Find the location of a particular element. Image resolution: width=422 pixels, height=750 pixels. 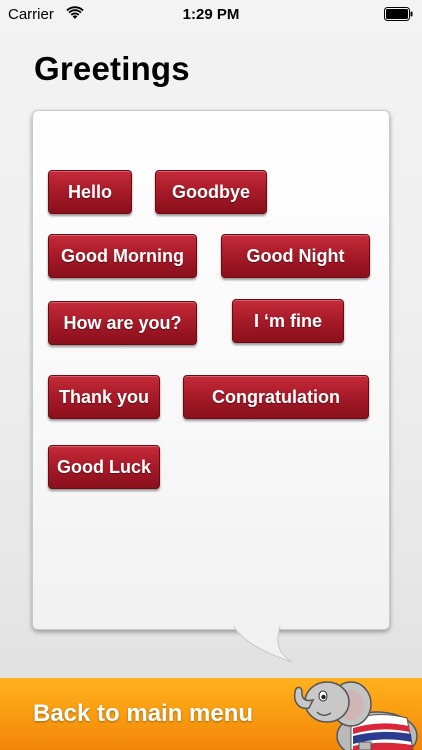

phrase-button-hello: Hello is located at coordinates (90, 192).